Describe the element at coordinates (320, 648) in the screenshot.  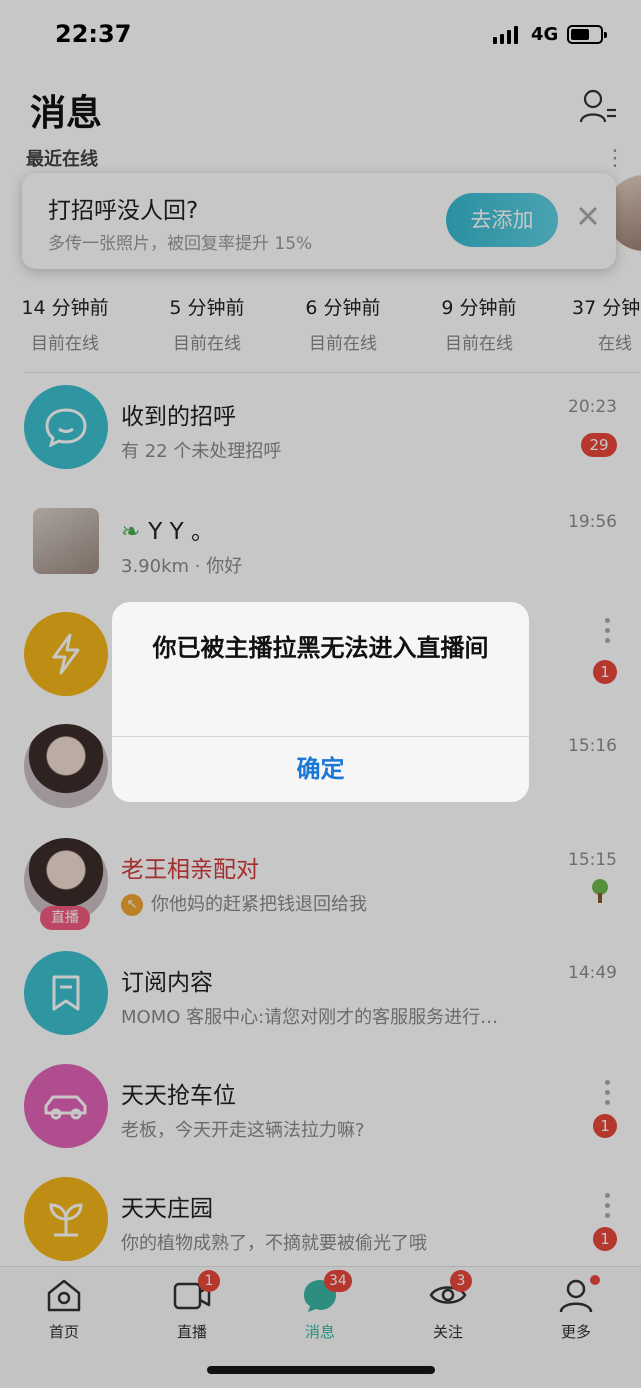
I see `alert-message: 你已被主播拉黑无法进入直播间` at that location.